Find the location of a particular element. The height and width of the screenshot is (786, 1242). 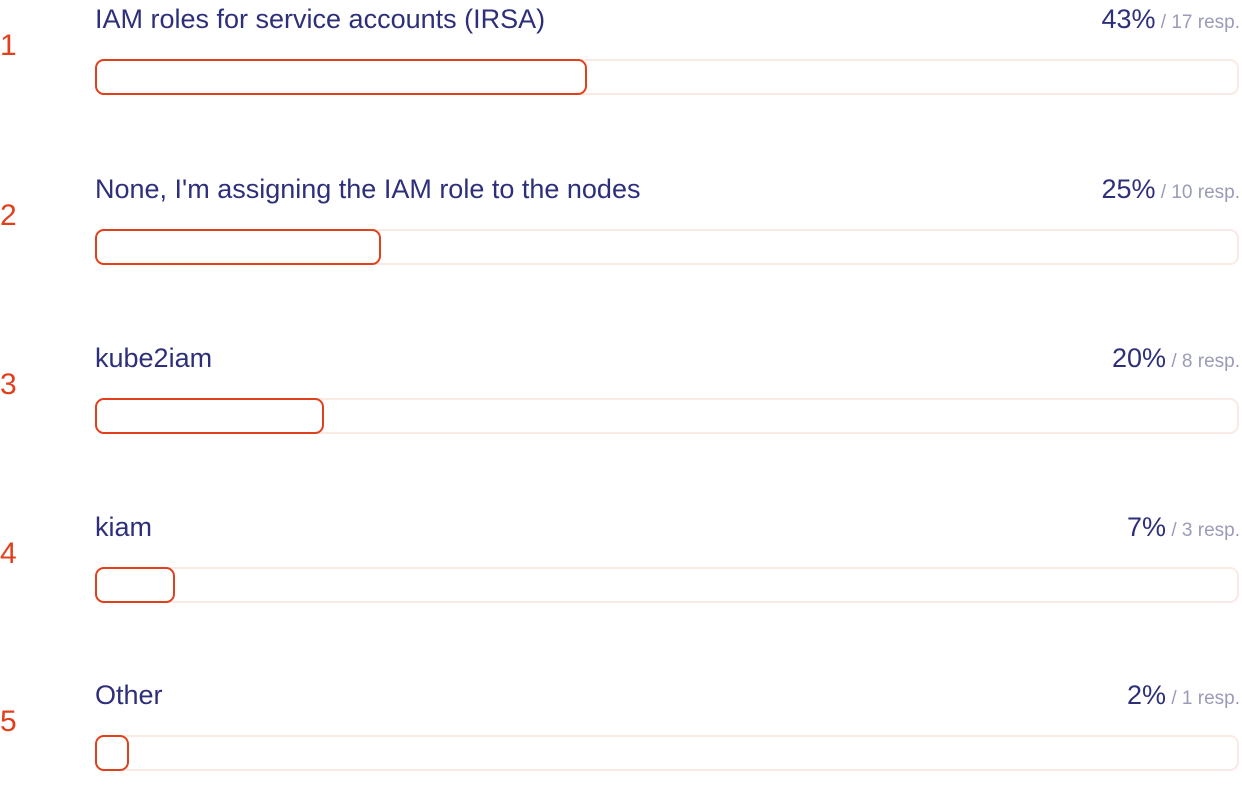

rank-number: 3 is located at coordinates (8, 384).